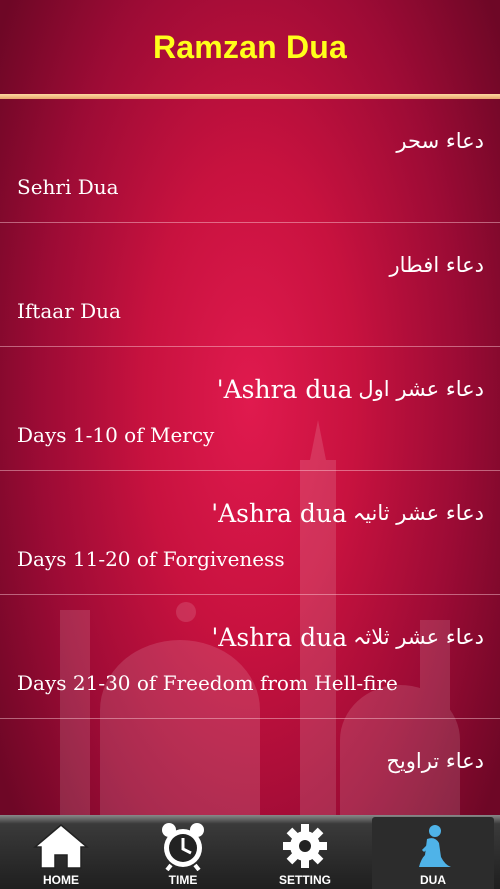 This screenshot has height=889, width=500. I want to click on tab-time: TIME, so click(183, 852).